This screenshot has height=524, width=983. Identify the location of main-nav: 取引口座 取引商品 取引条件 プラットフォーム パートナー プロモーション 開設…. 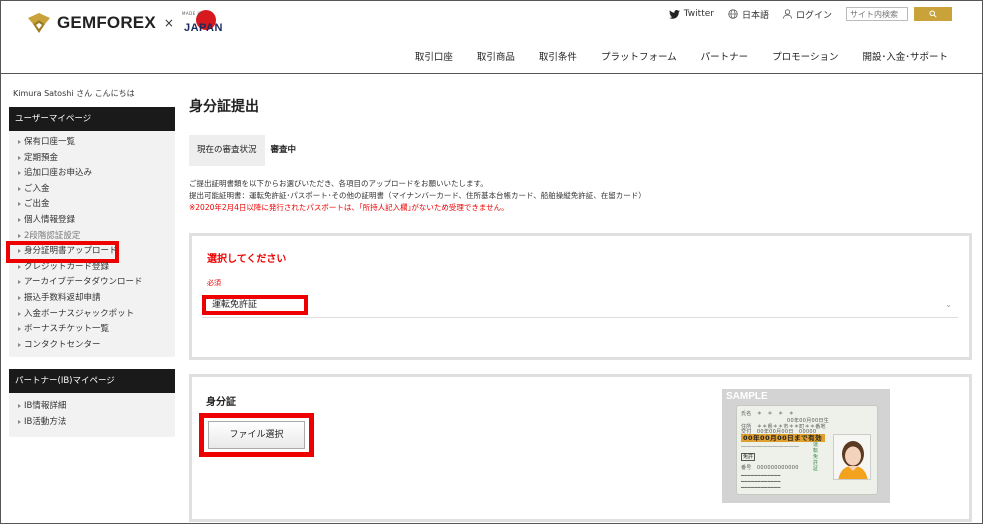
(669, 56).